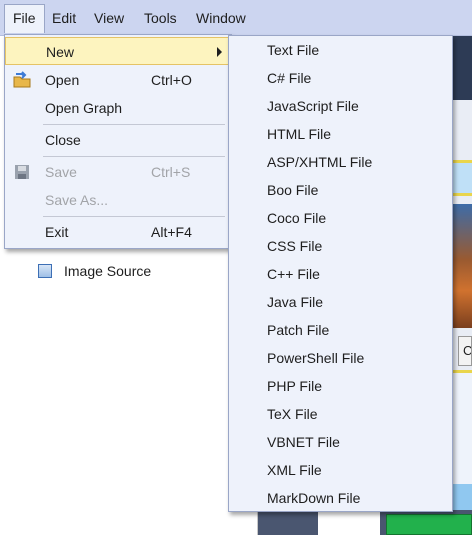 The width and height of the screenshot is (472, 535). Describe the element at coordinates (313, 498) in the screenshot. I see `new-markdown-file: MarkDown File` at that location.